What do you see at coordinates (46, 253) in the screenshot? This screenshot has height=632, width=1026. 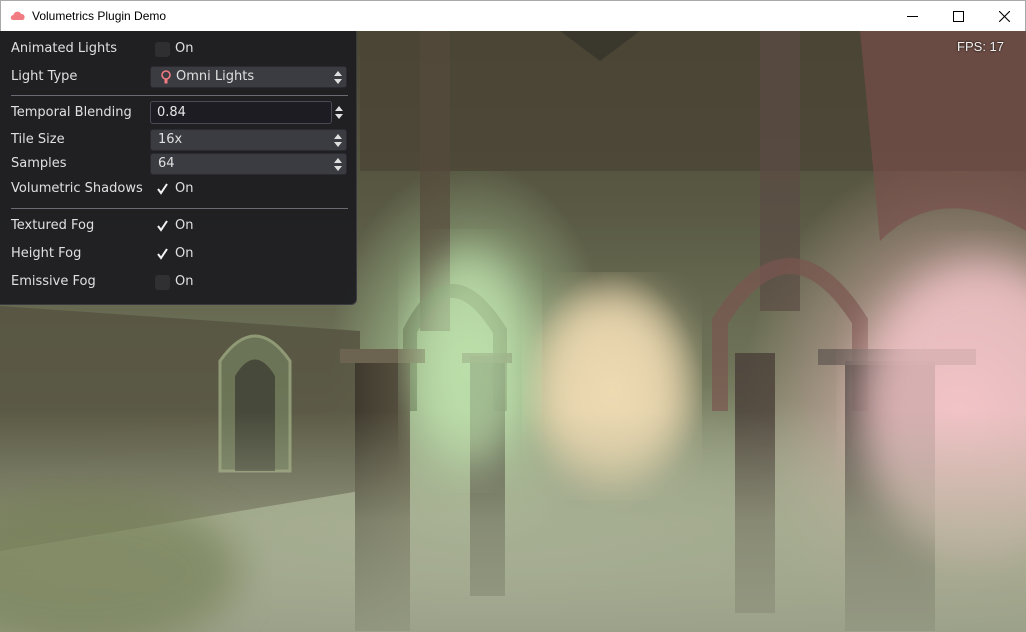 I see `height-fog-label: Height Fog` at bounding box center [46, 253].